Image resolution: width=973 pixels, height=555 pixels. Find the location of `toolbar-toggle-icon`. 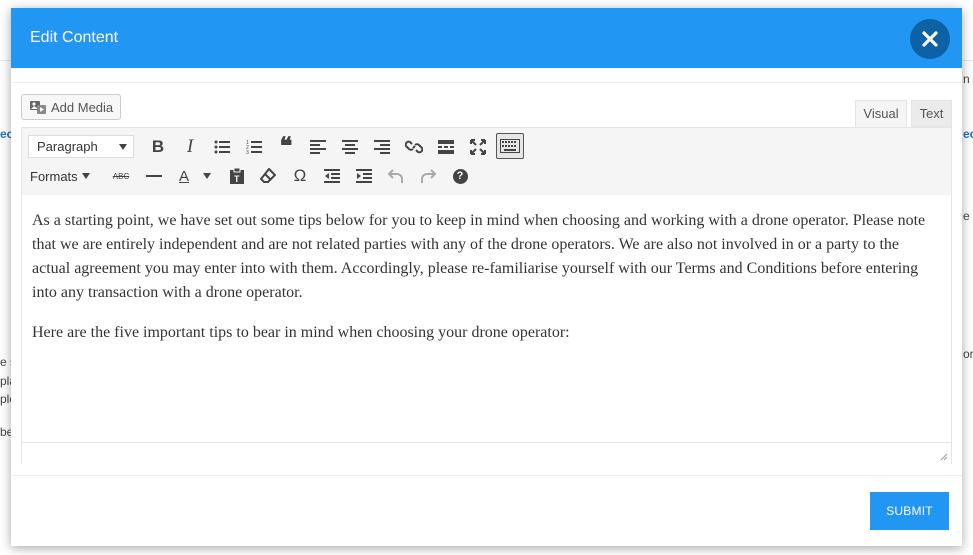

toolbar-toggle-icon is located at coordinates (510, 146).